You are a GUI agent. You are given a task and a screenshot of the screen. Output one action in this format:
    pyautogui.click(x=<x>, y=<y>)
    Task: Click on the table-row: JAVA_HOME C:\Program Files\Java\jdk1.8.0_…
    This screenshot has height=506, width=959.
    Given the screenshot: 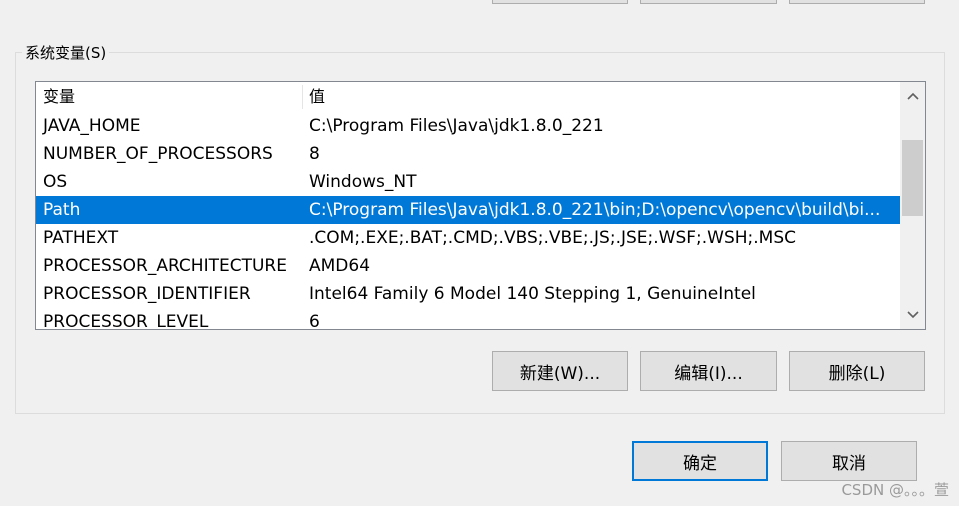 What is the action you would take?
    pyautogui.click(x=468, y=126)
    